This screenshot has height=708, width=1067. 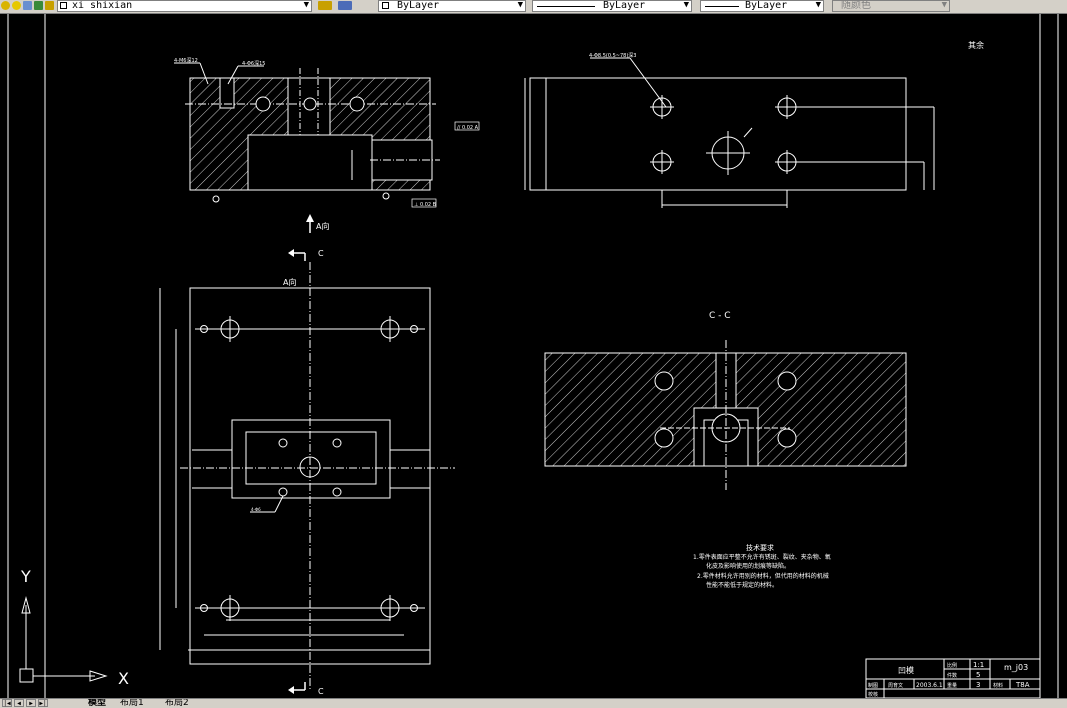 I want to click on drawn-label: 制图, so click(x=873, y=685).